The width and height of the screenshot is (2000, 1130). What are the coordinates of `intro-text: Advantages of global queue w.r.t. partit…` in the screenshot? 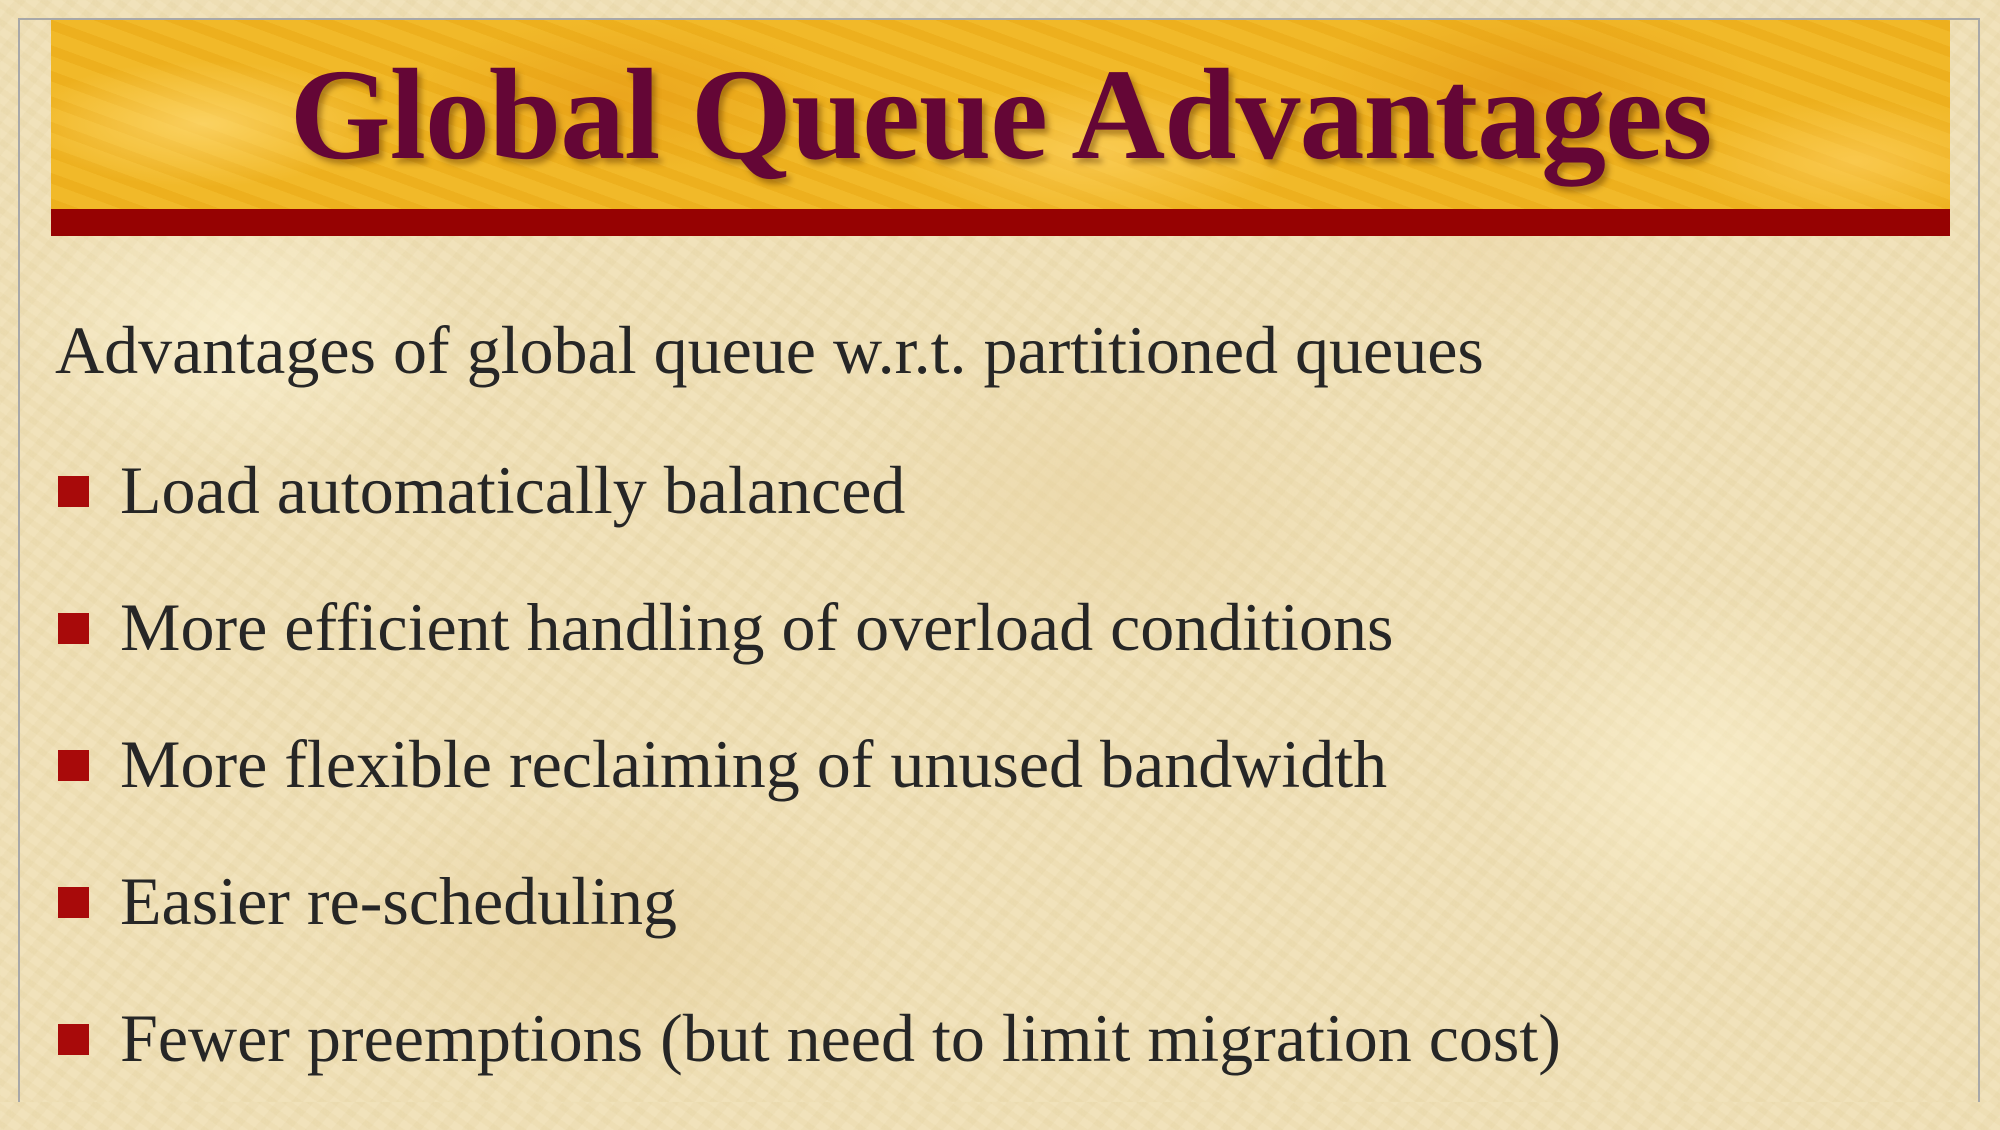 It's located at (769, 350).